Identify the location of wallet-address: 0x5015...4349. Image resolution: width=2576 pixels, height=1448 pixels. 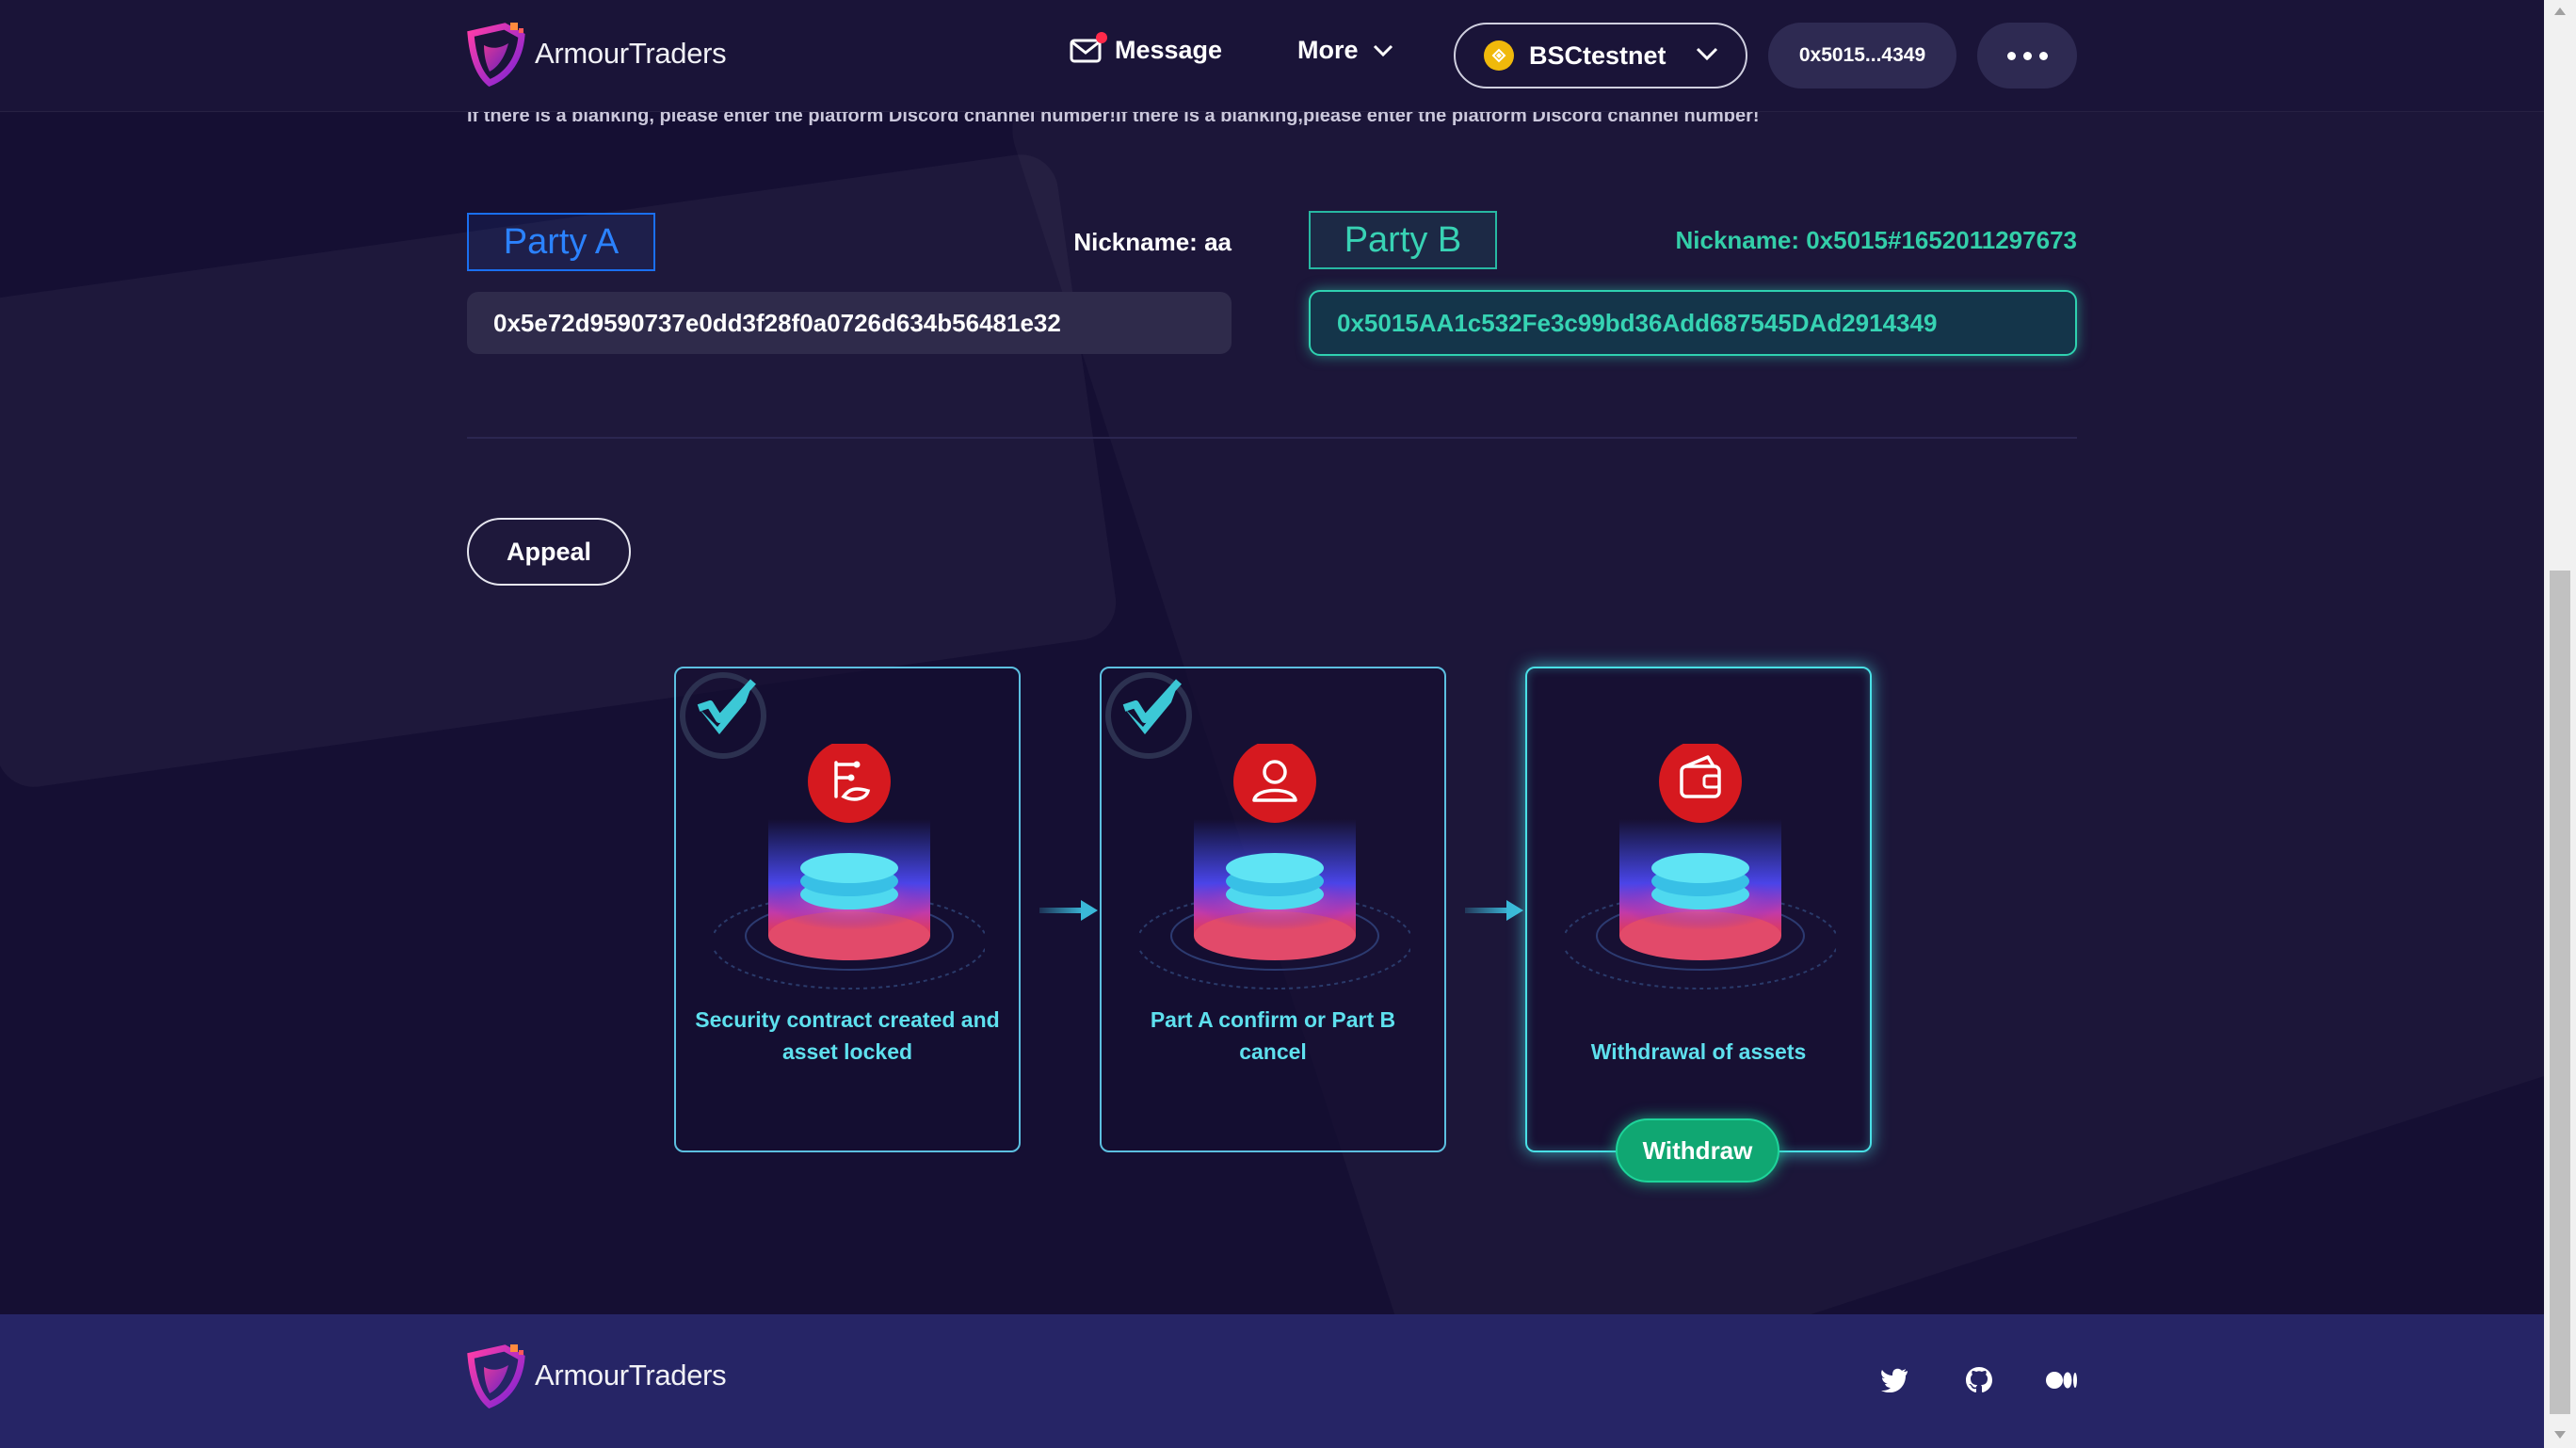
(1862, 55).